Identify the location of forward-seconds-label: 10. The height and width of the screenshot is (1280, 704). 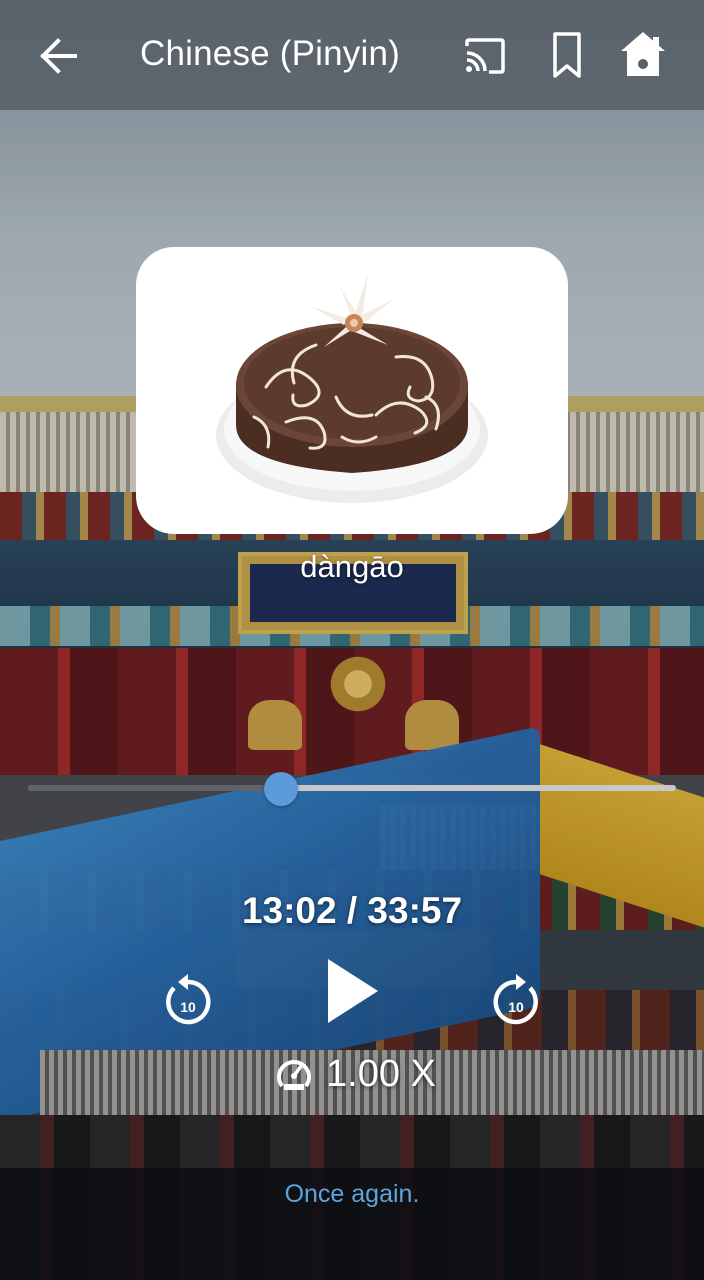
(516, 1007).